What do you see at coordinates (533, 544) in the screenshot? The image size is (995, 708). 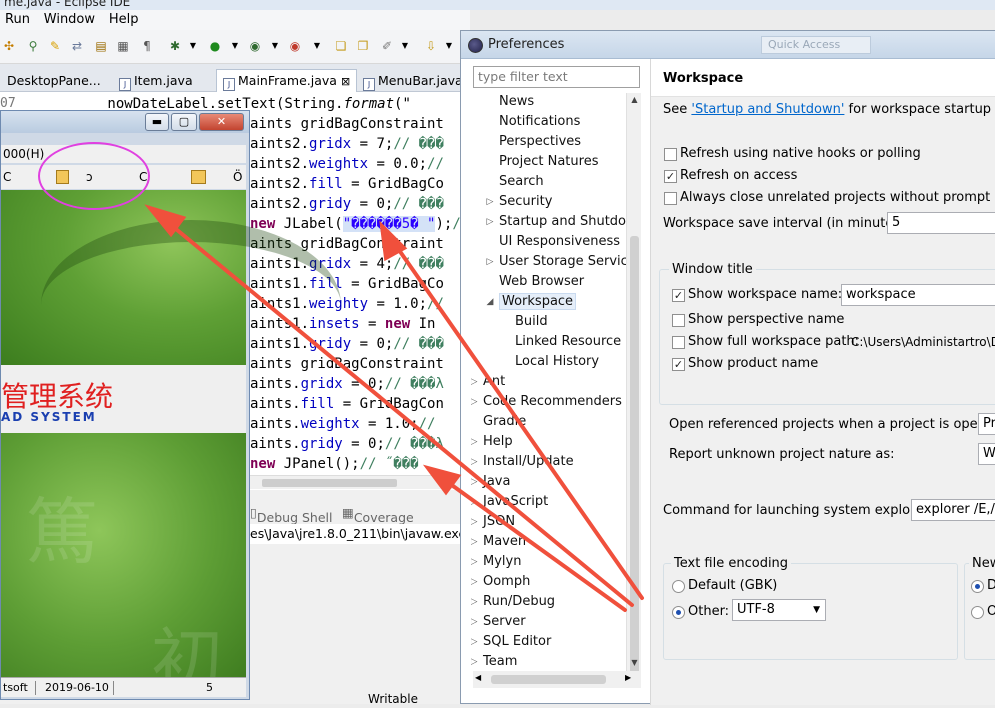 I see `arrow-to-jpanel-comment` at bounding box center [533, 544].